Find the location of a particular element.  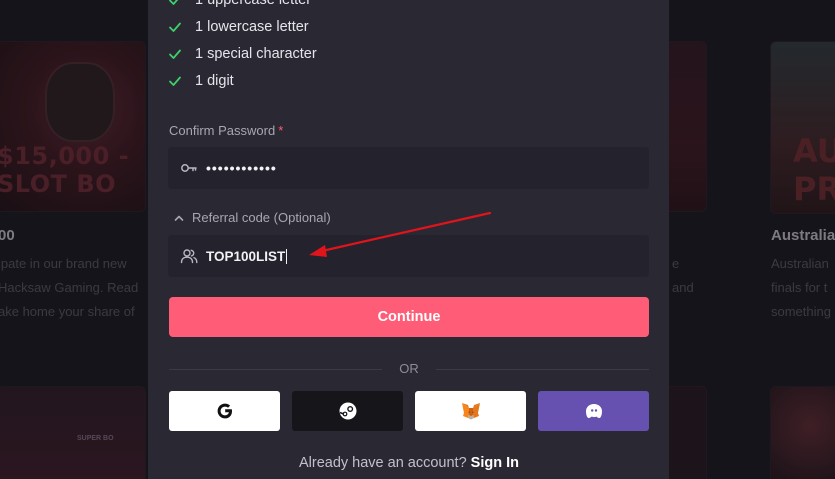

confirm-password-value: •••••••••••• is located at coordinates (241, 168).